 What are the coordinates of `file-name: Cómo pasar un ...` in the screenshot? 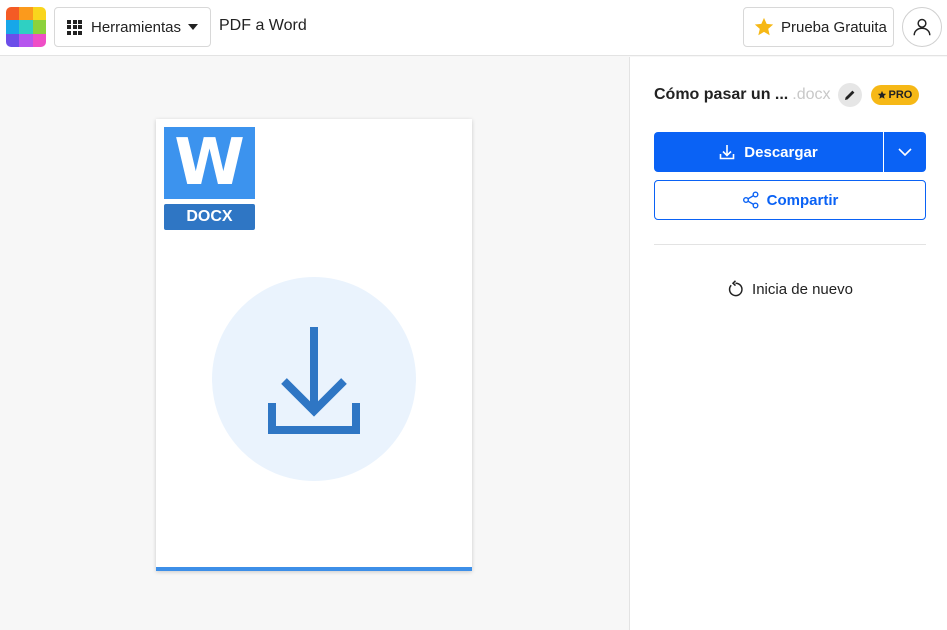 It's located at (721, 94).